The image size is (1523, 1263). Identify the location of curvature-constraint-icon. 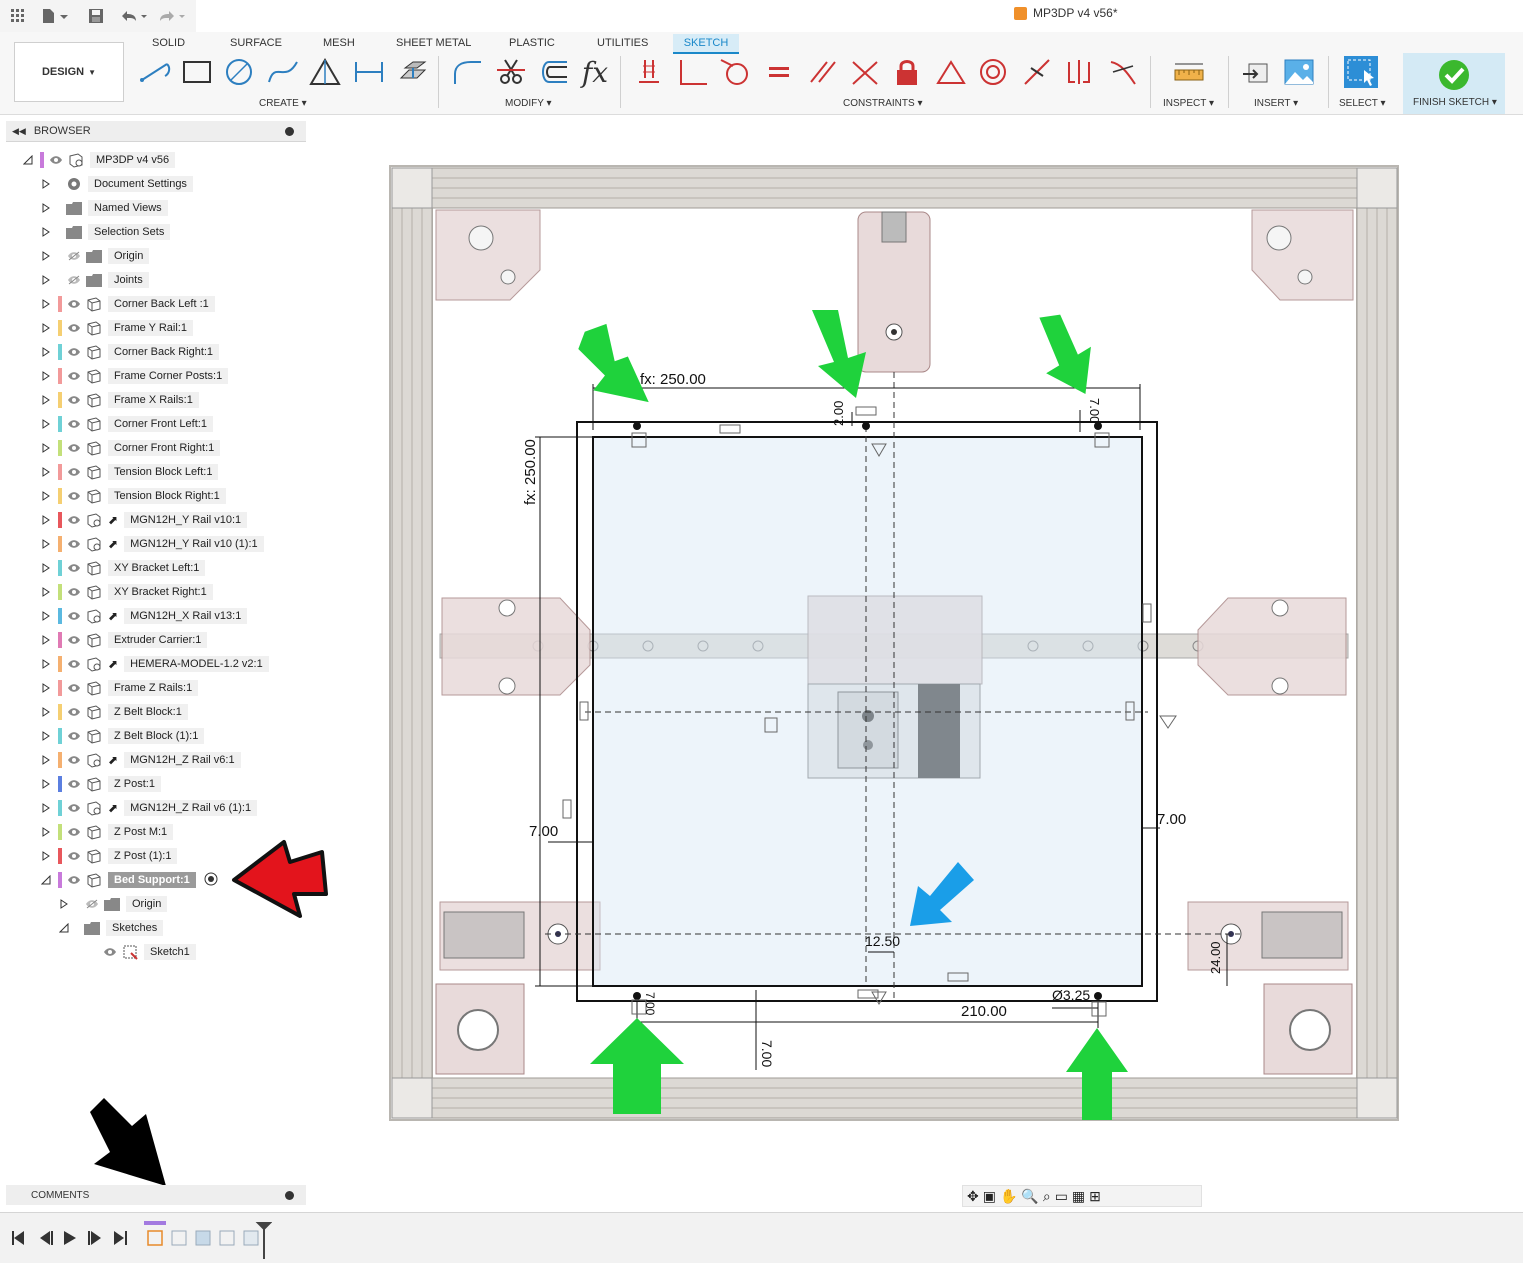
(1123, 72).